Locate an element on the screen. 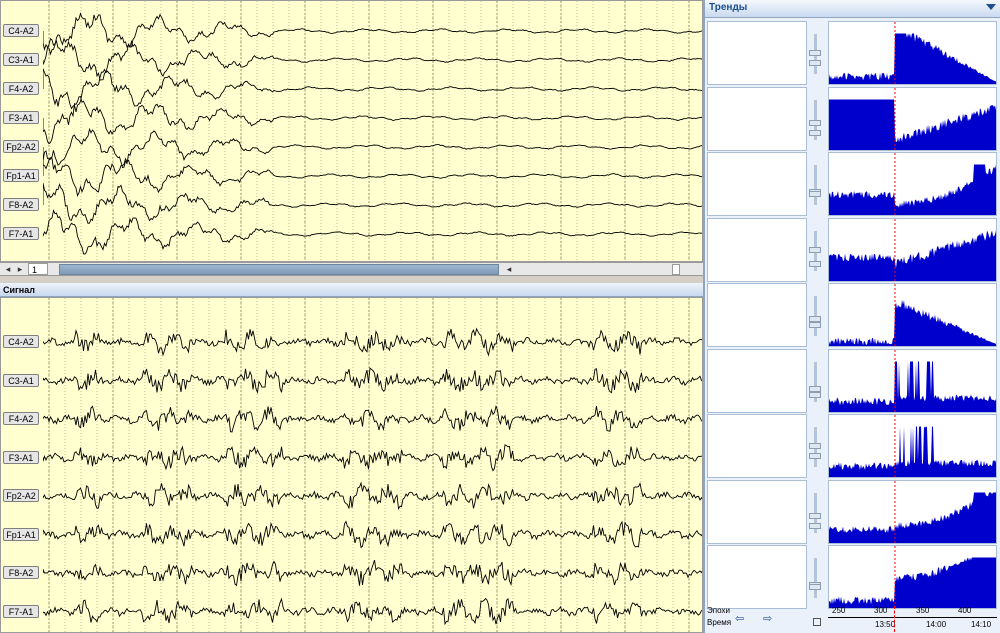 Image resolution: width=1000 pixels, height=633 pixels. nav-forward-icon: ⇨ is located at coordinates (767, 618).